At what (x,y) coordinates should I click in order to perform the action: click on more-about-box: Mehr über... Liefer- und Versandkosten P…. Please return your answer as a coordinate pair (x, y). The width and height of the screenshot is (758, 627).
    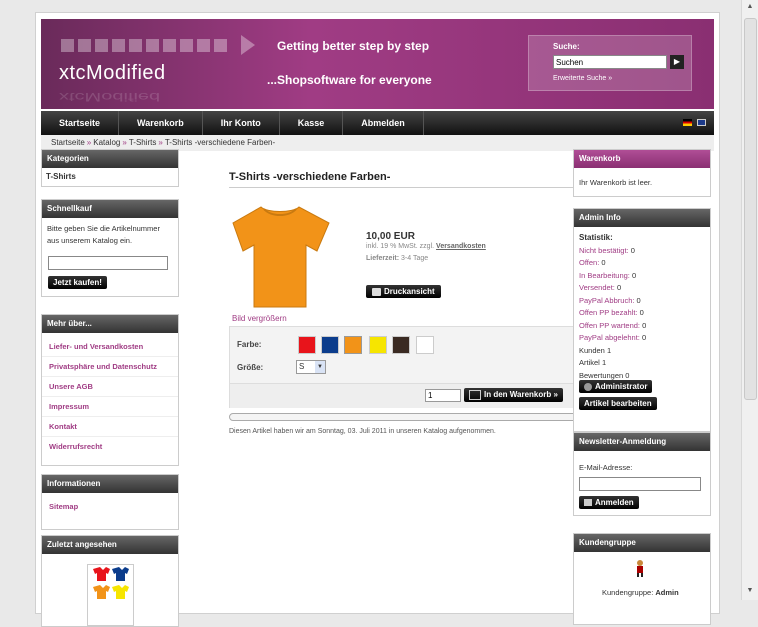
    Looking at the image, I should click on (110, 390).